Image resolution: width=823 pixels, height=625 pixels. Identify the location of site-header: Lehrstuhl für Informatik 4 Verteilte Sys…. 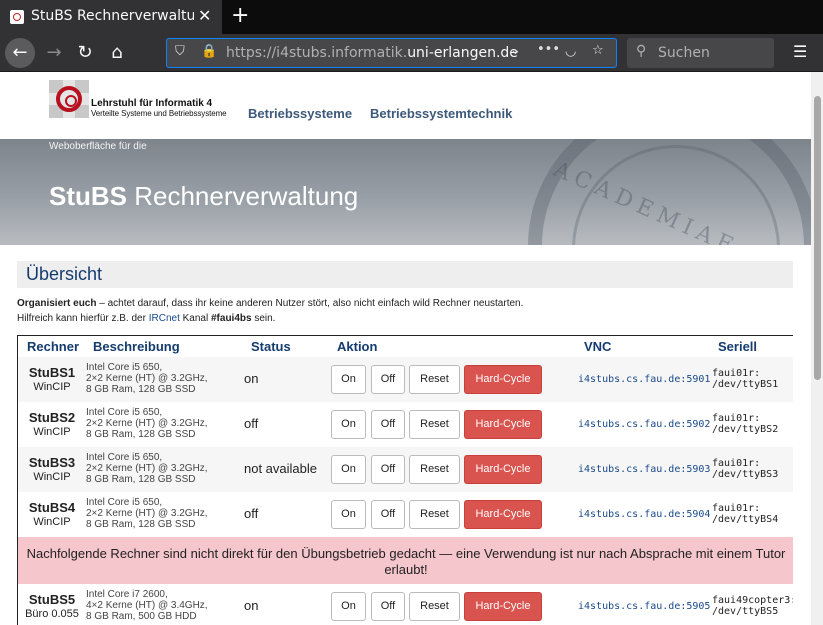
(405, 105).